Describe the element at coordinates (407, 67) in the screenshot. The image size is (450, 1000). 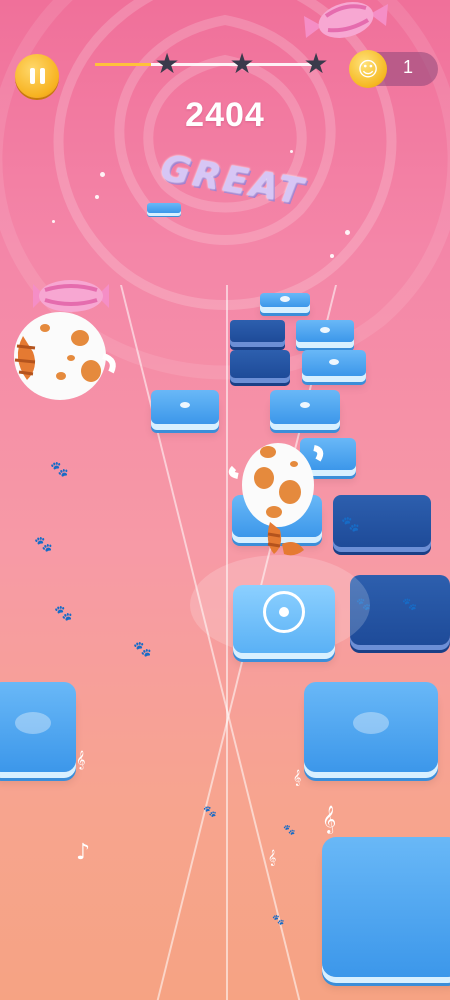
I see `coin-count: 1` at that location.